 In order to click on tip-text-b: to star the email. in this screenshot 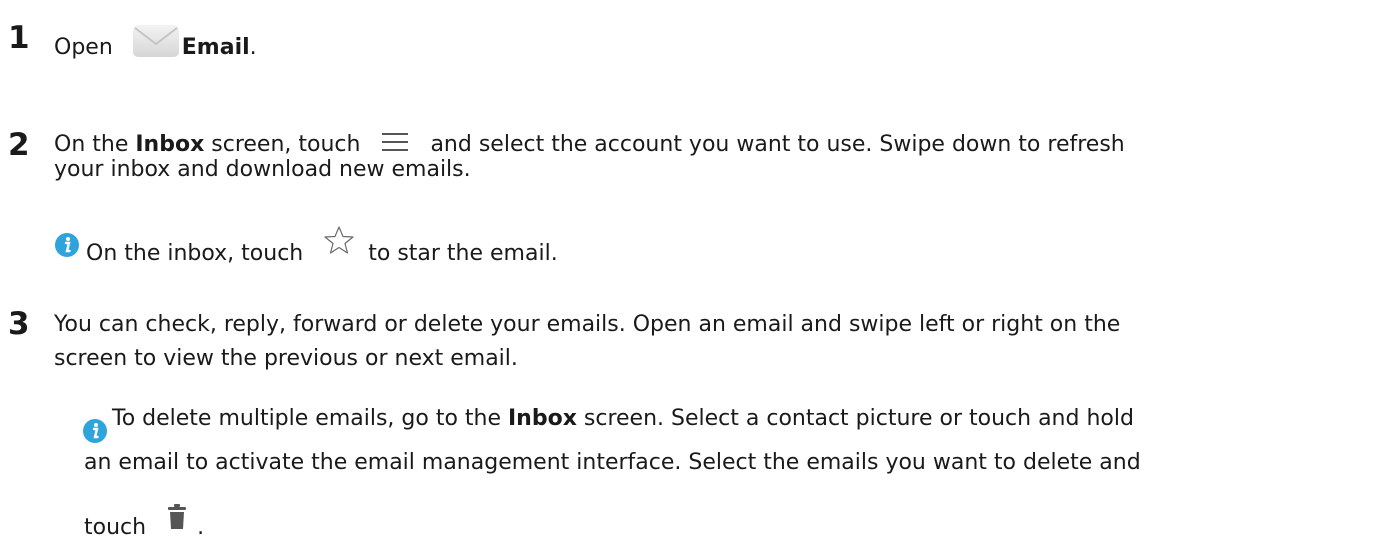, I will do `click(463, 253)`.